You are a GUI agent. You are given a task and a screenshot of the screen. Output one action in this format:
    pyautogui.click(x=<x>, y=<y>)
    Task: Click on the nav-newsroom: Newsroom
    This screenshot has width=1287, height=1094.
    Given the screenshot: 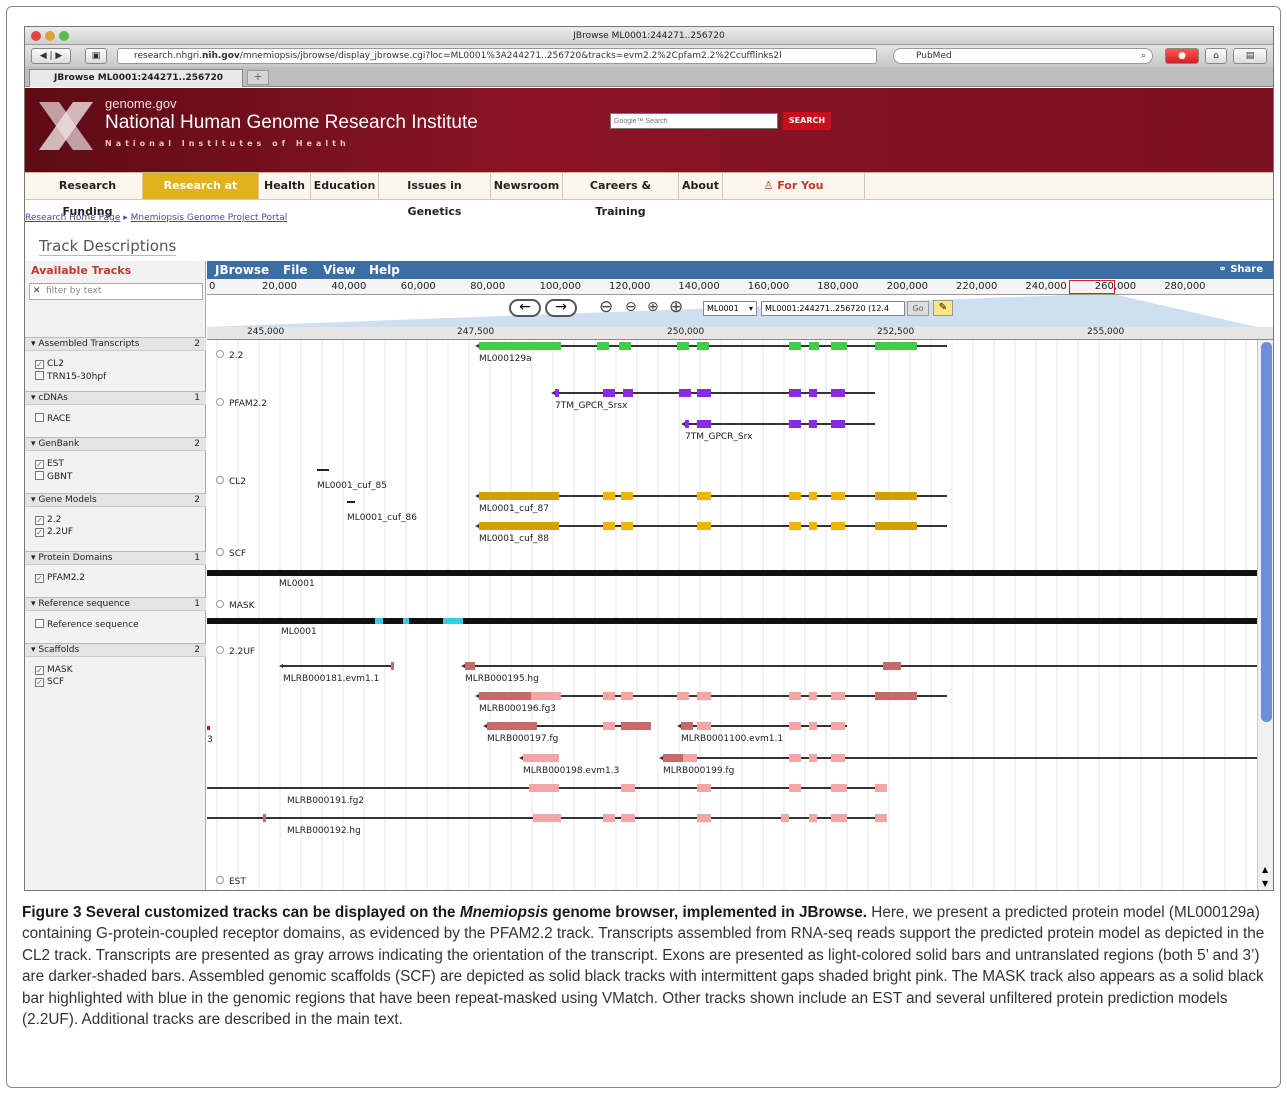 What is the action you would take?
    pyautogui.click(x=527, y=186)
    